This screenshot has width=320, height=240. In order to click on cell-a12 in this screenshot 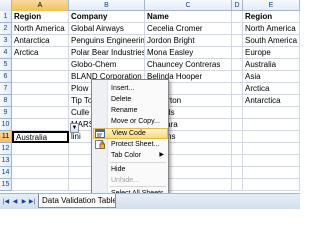, I will do `click(40, 149)`.